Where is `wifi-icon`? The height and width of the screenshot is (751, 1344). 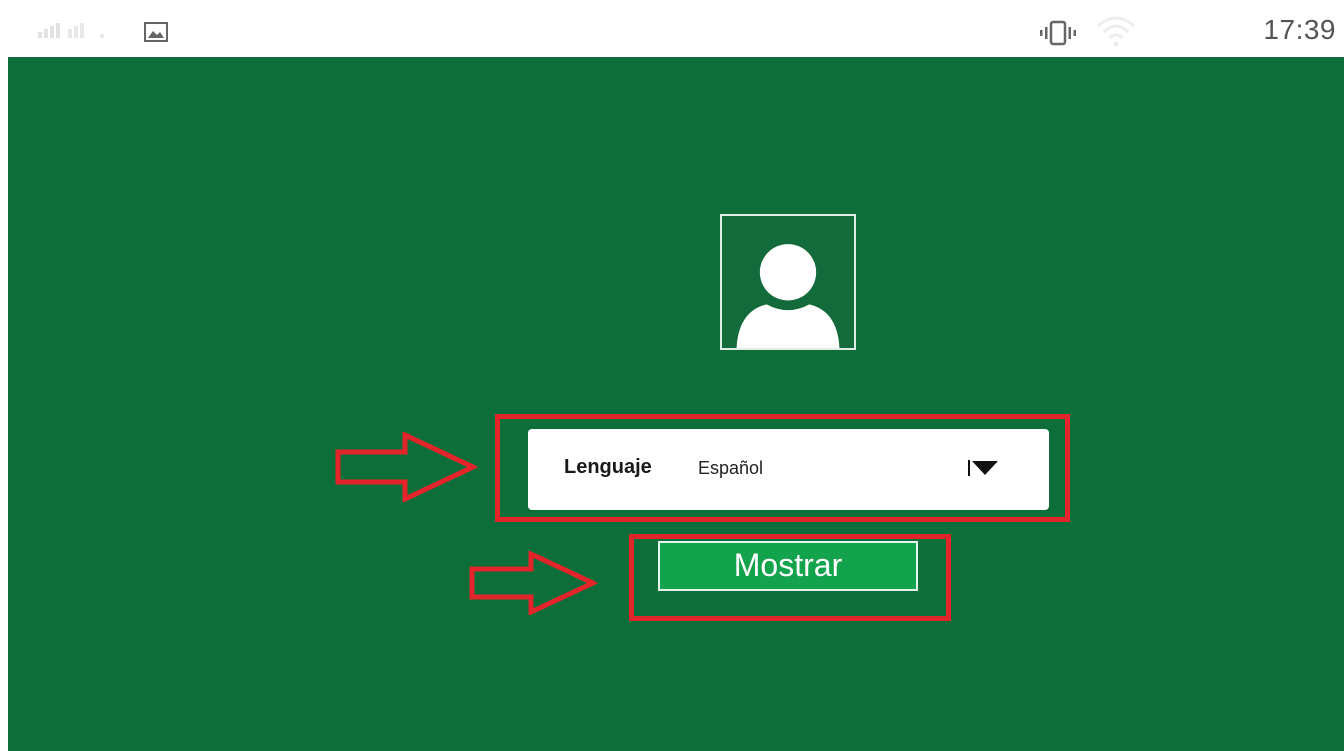
wifi-icon is located at coordinates (1116, 31).